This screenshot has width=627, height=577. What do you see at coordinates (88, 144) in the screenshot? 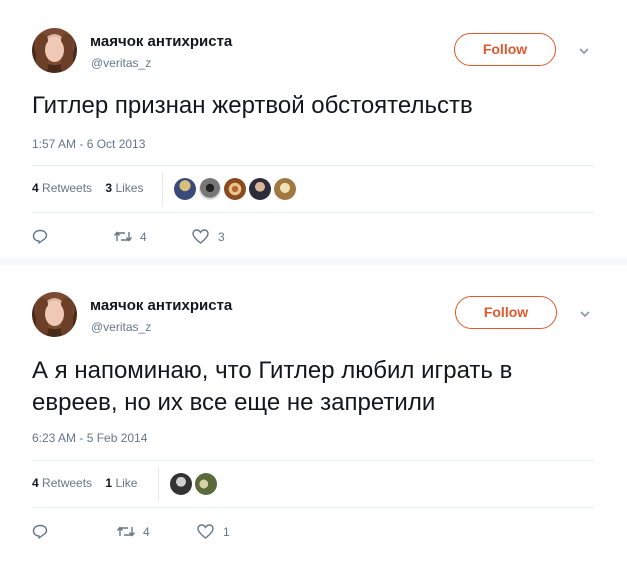
I see `timestamp: 1:57 AM - 6 Oct 2013` at bounding box center [88, 144].